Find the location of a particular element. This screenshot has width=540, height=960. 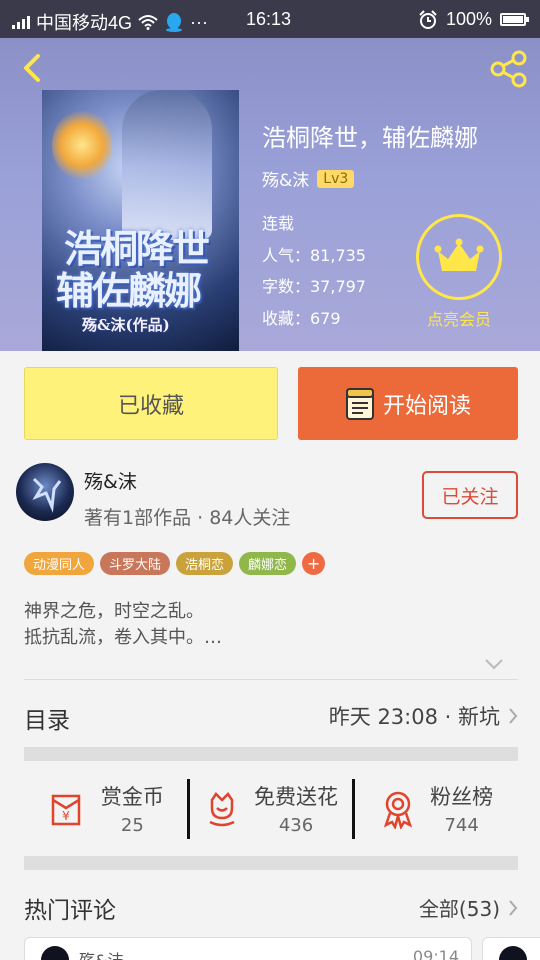

toc-update-text: 昨天 23:08 · 新坑 is located at coordinates (414, 717).